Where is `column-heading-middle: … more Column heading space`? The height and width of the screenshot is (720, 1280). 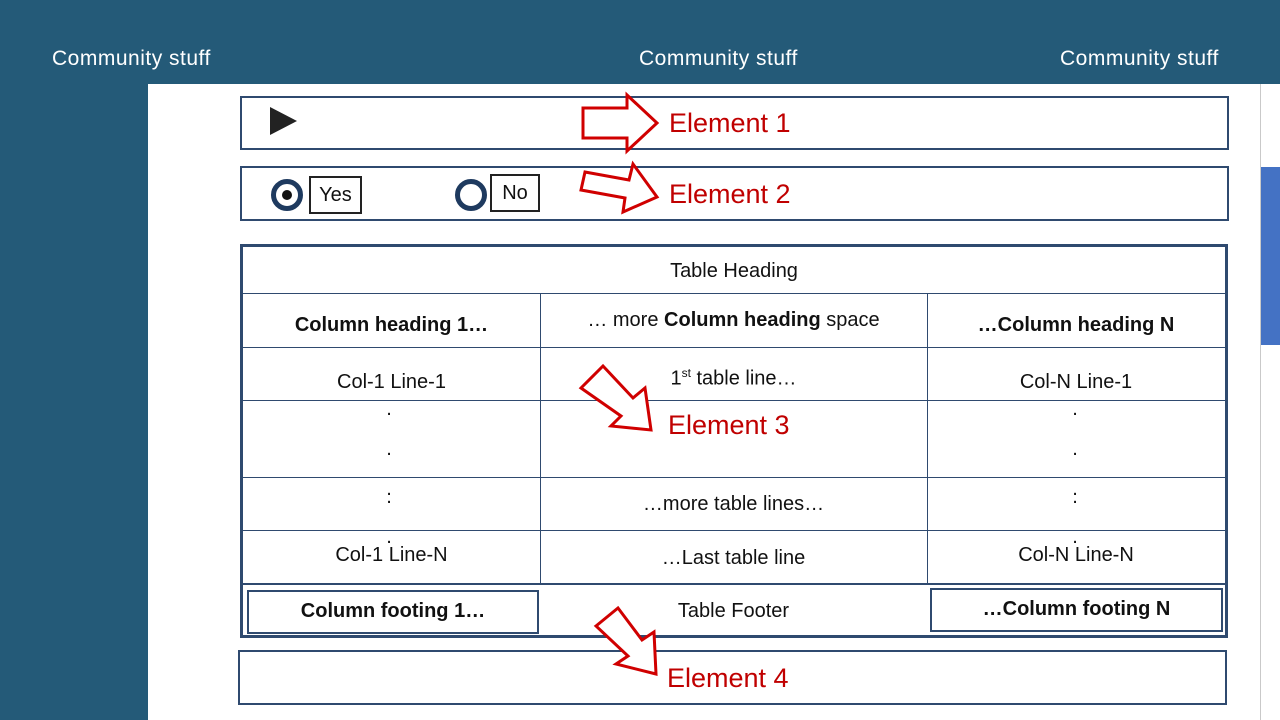
column-heading-middle: … more Column heading space is located at coordinates (733, 320).